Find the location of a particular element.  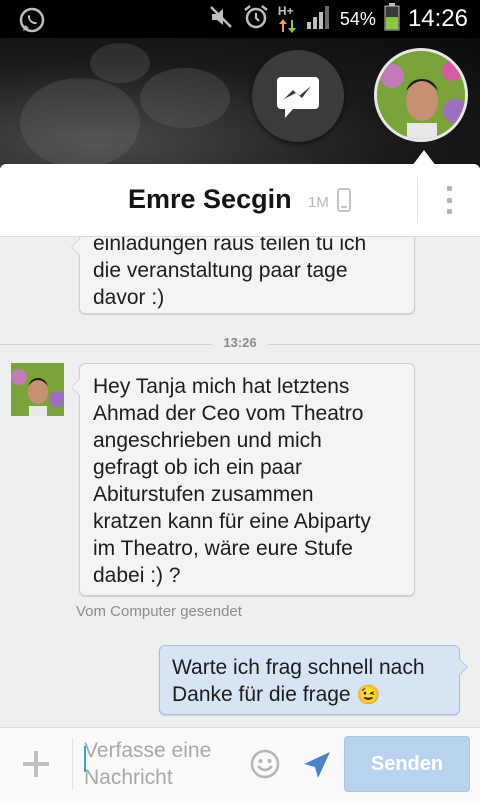

header-divider is located at coordinates (417, 200).